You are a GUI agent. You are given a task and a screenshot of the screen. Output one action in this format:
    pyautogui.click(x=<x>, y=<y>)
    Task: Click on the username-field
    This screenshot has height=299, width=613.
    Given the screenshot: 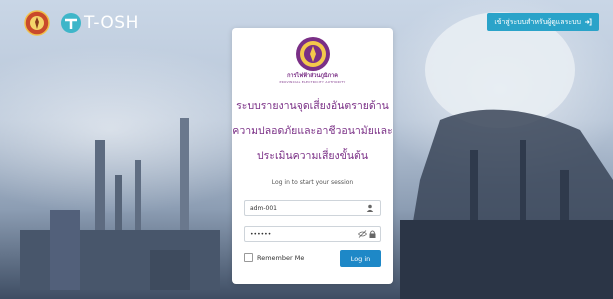 What is the action you would take?
    pyautogui.click(x=312, y=208)
    